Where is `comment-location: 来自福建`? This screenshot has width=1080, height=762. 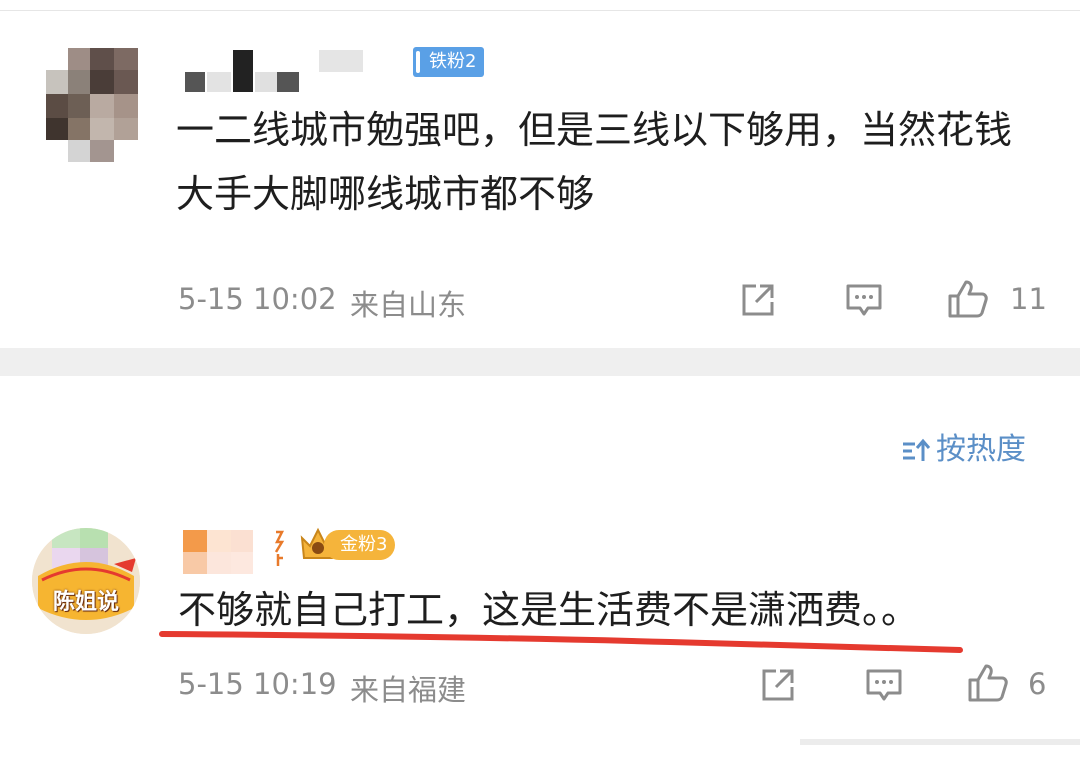
comment-location: 来自福建 is located at coordinates (408, 690).